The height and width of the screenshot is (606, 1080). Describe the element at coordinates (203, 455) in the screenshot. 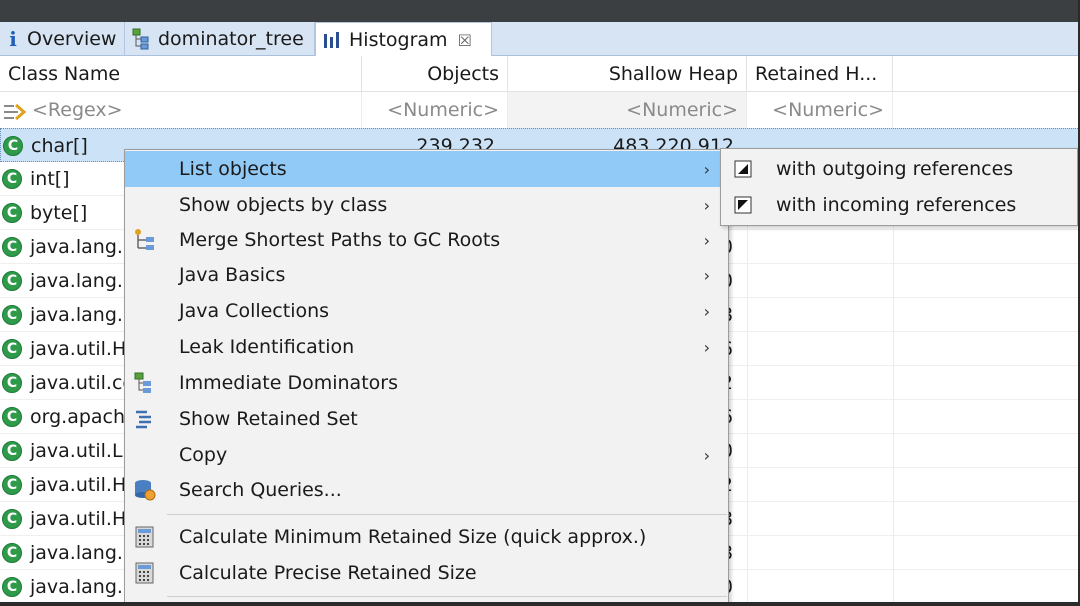

I see `menu-item-label: Copy` at that location.